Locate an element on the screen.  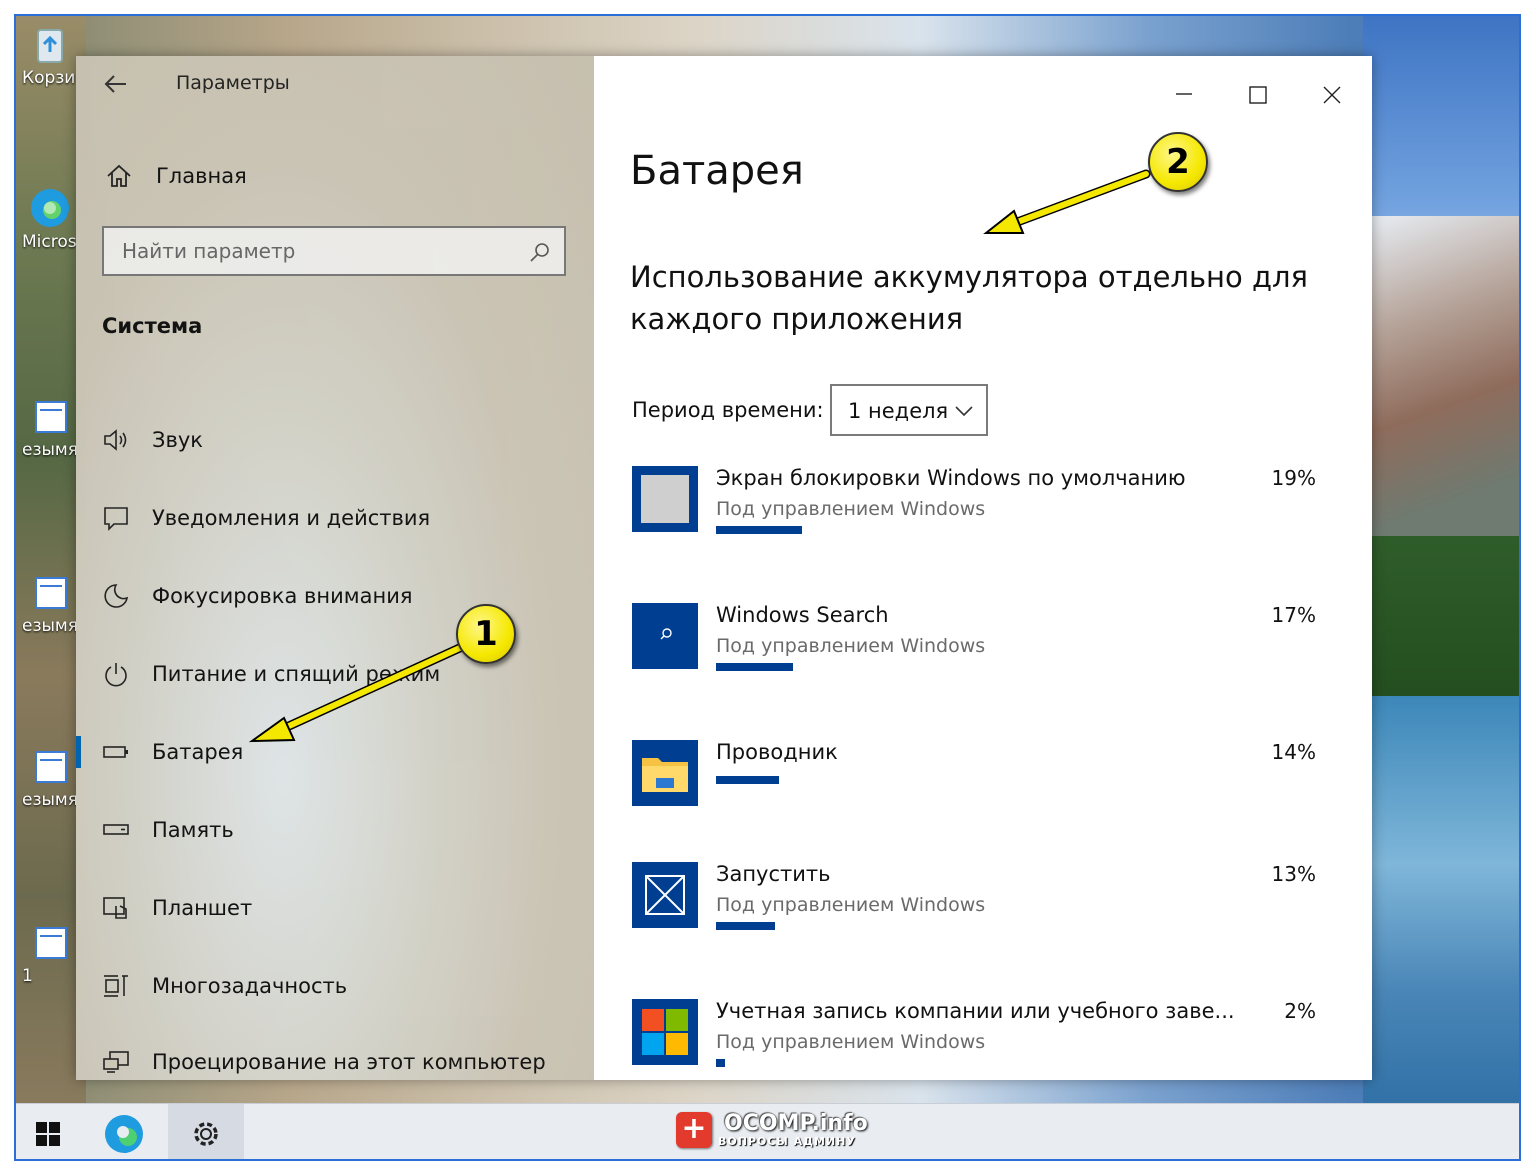
watermark-title: OCOMP.info is located at coordinates (796, 1123).